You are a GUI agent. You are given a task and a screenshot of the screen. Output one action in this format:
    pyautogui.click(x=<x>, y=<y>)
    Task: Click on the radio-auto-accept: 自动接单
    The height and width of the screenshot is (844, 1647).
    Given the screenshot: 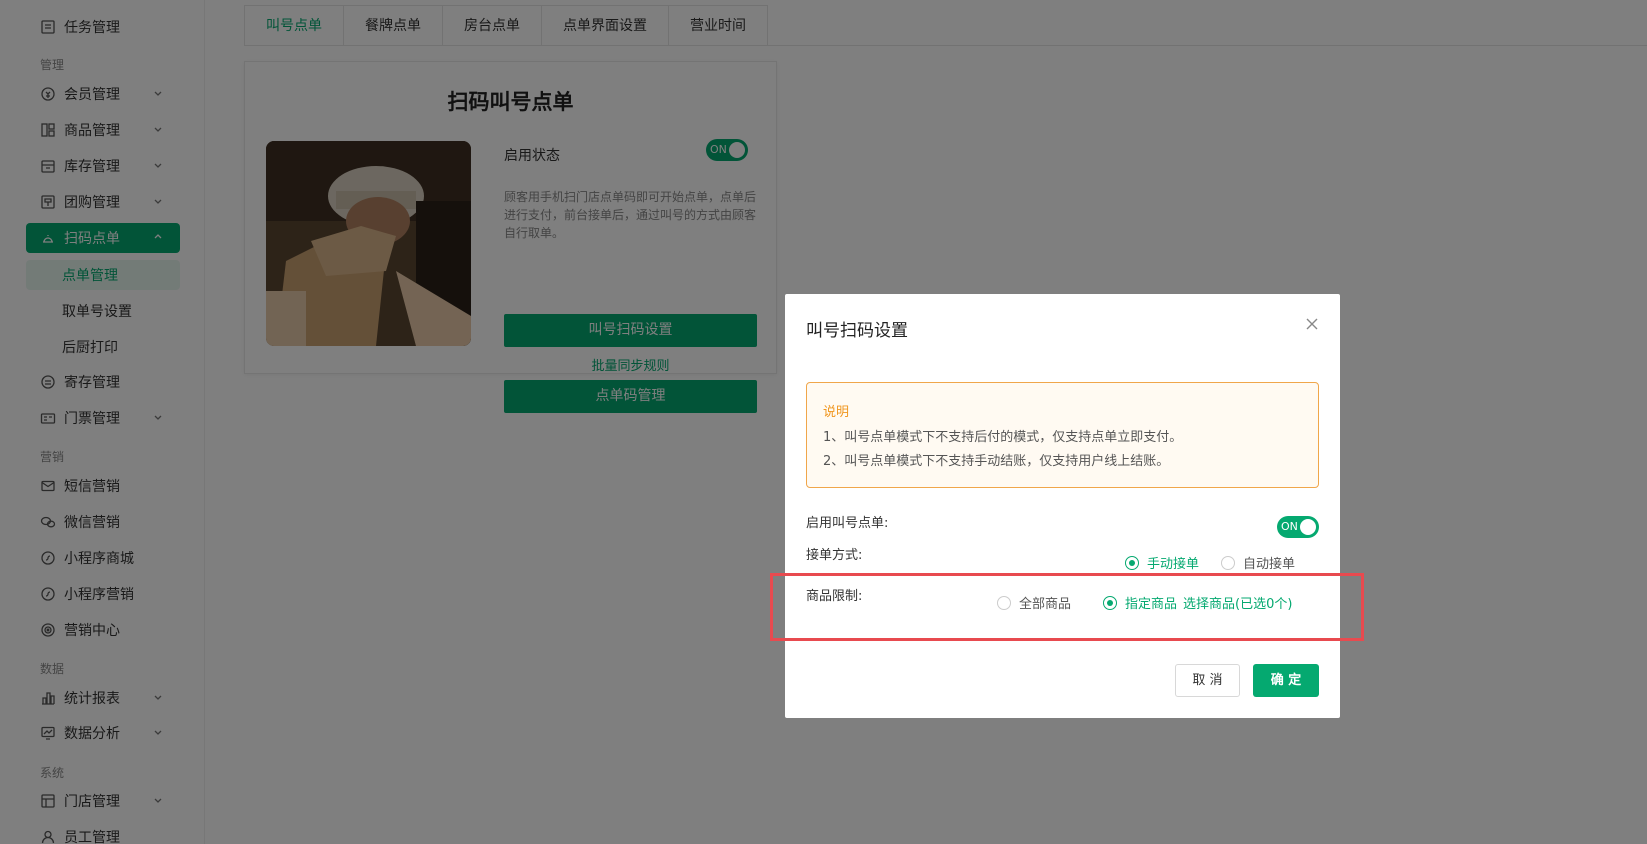 What is the action you would take?
    pyautogui.click(x=1258, y=562)
    